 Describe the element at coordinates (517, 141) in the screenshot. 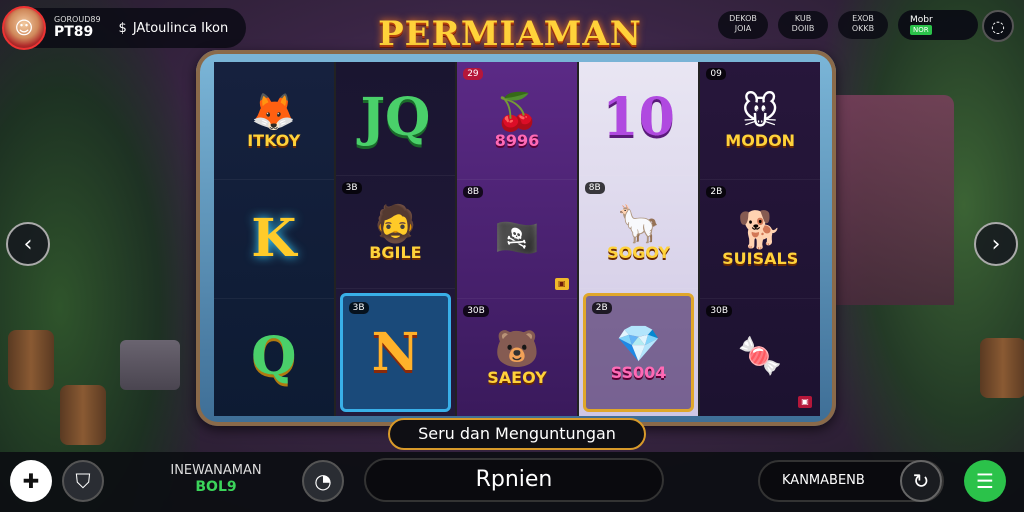

I see `symbol-label: 8996` at that location.